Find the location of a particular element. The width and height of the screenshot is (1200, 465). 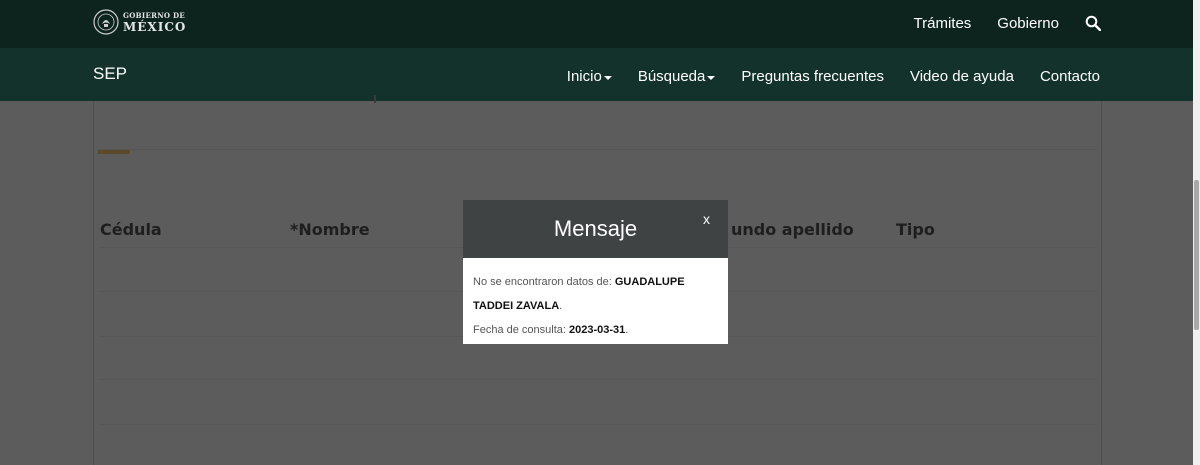

logo-line-1: GOBIERNO DE is located at coordinates (154, 15).